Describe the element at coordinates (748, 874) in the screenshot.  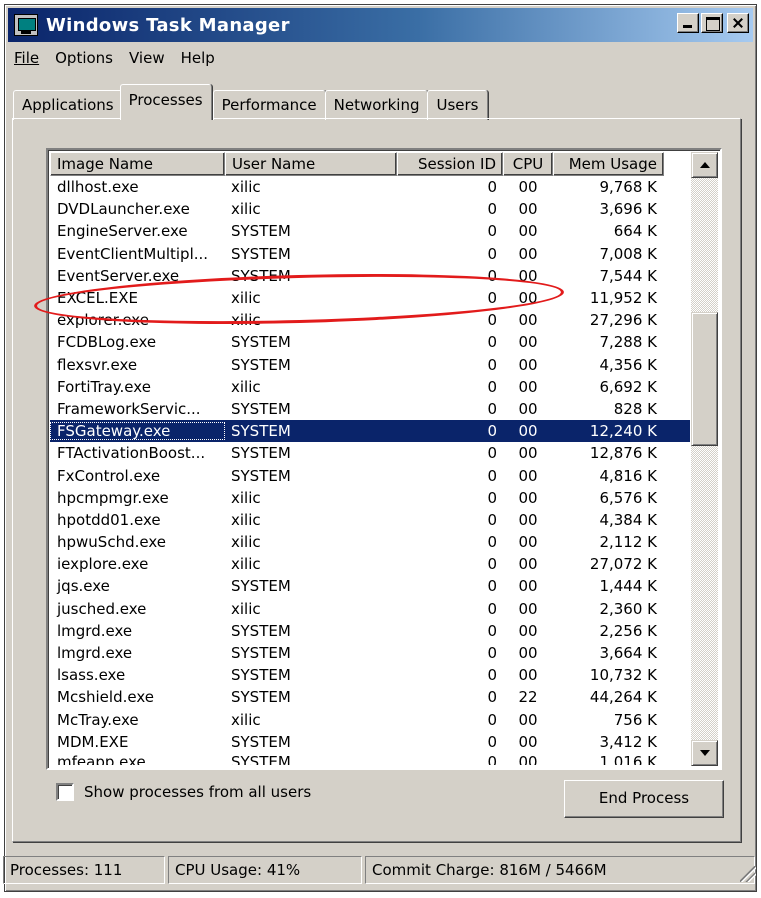
I see `resize-grip` at that location.